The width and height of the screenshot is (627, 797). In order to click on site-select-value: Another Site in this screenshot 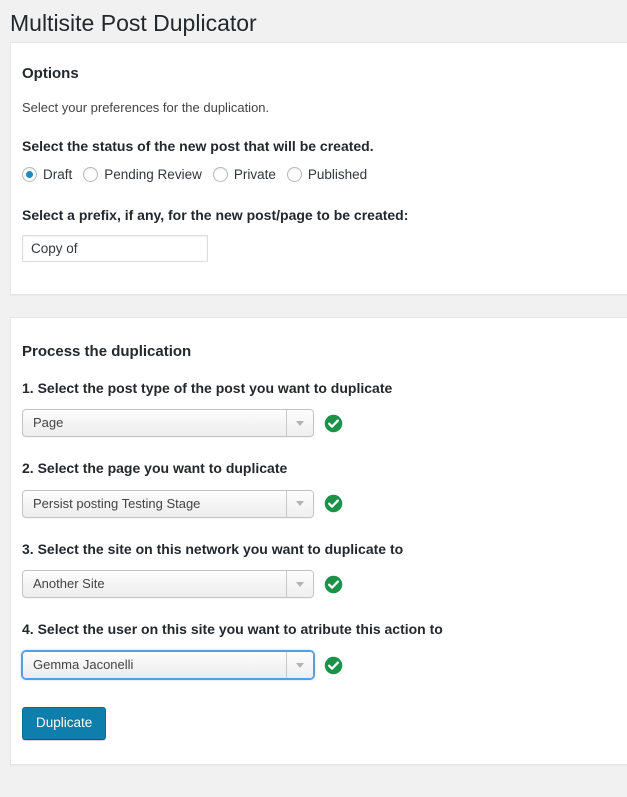, I will do `click(69, 584)`.